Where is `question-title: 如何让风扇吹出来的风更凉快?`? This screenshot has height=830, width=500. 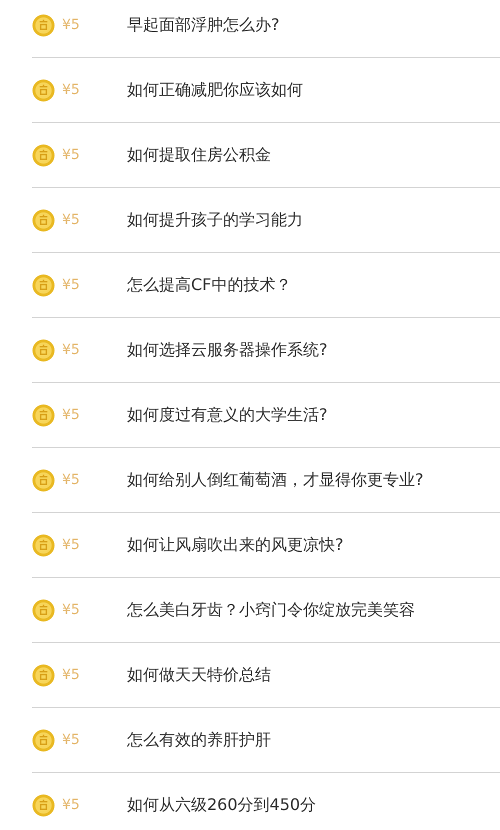 question-title: 如何让风扇吹出来的风更凉快? is located at coordinates (235, 545).